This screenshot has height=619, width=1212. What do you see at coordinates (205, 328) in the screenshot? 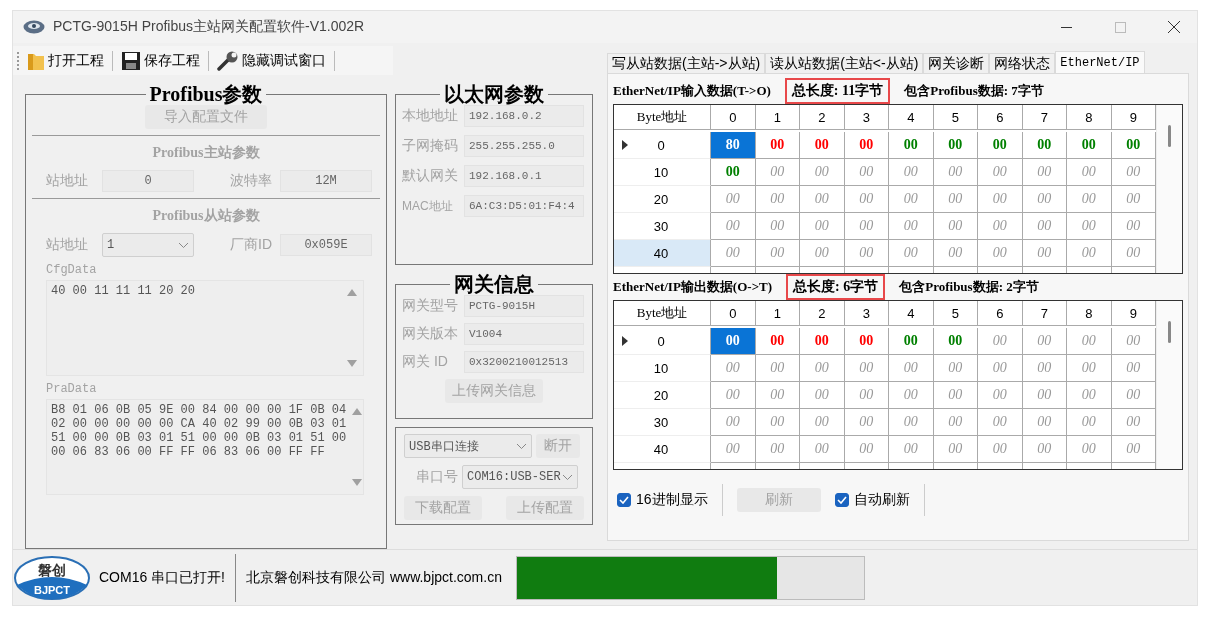
I see `text-area: 40 00 11 11 11 20 20` at bounding box center [205, 328].